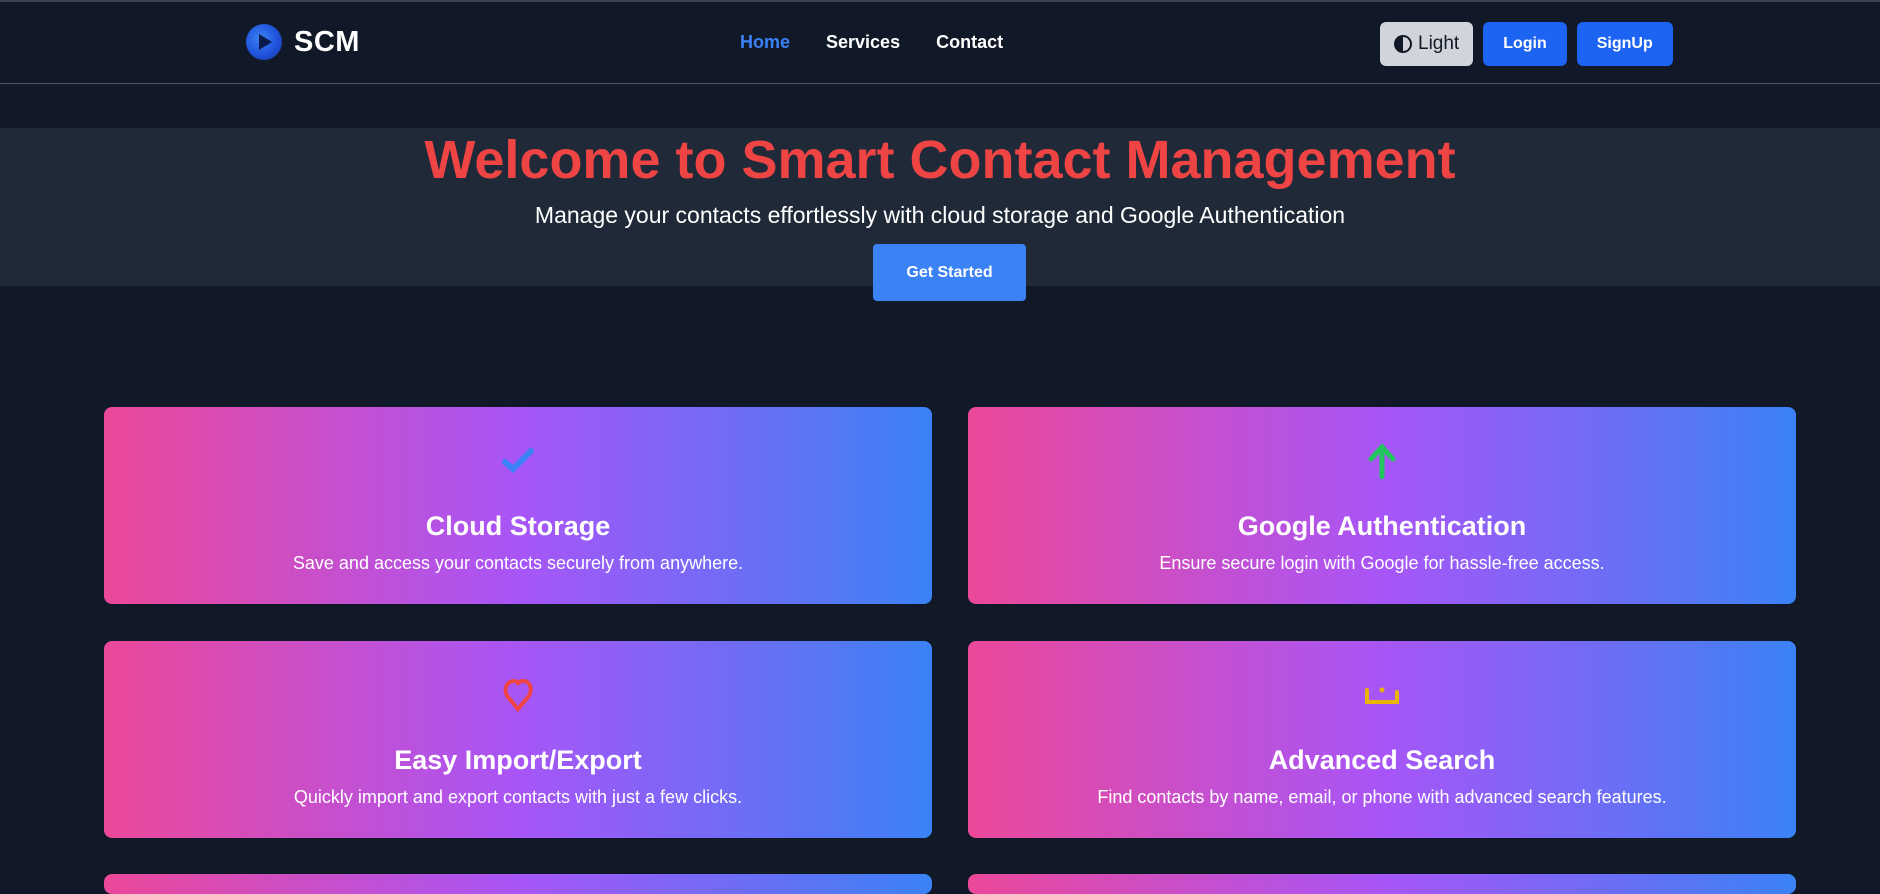 Image resolution: width=1880 pixels, height=894 pixels. I want to click on theme-toggle-button: Light, so click(1427, 44).